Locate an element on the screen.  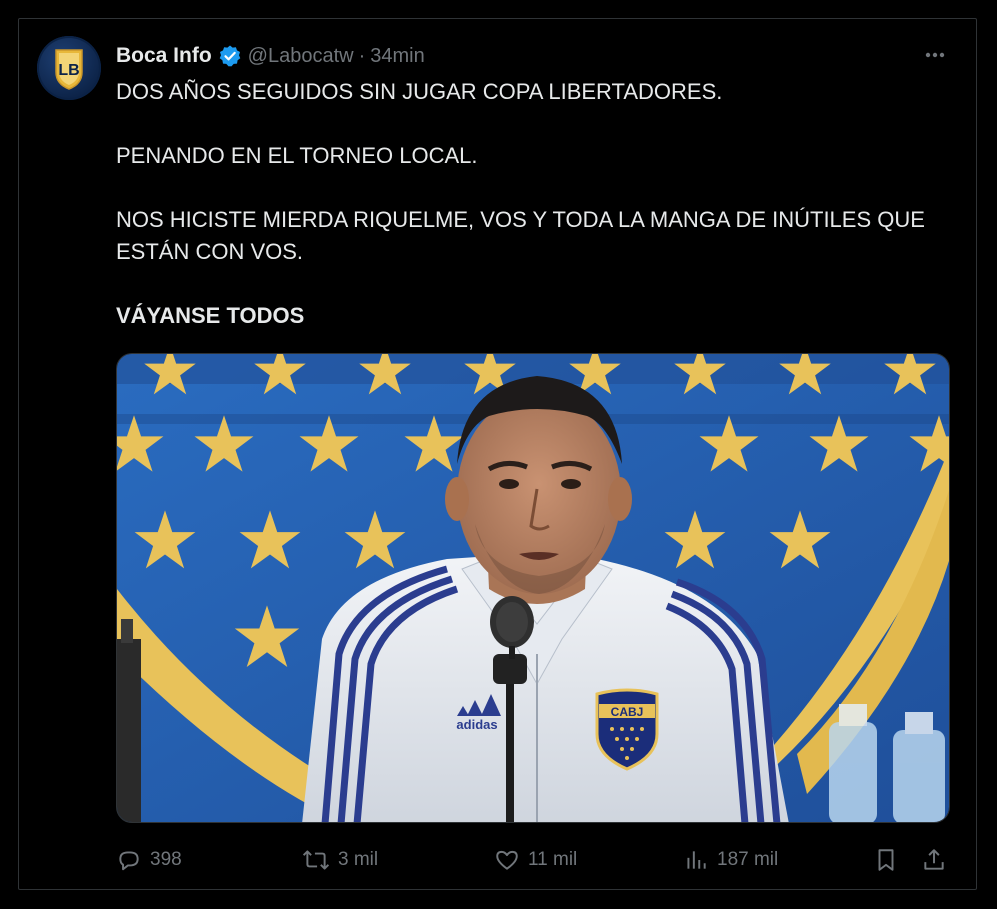
reply-count: 398 is located at coordinates (166, 859).